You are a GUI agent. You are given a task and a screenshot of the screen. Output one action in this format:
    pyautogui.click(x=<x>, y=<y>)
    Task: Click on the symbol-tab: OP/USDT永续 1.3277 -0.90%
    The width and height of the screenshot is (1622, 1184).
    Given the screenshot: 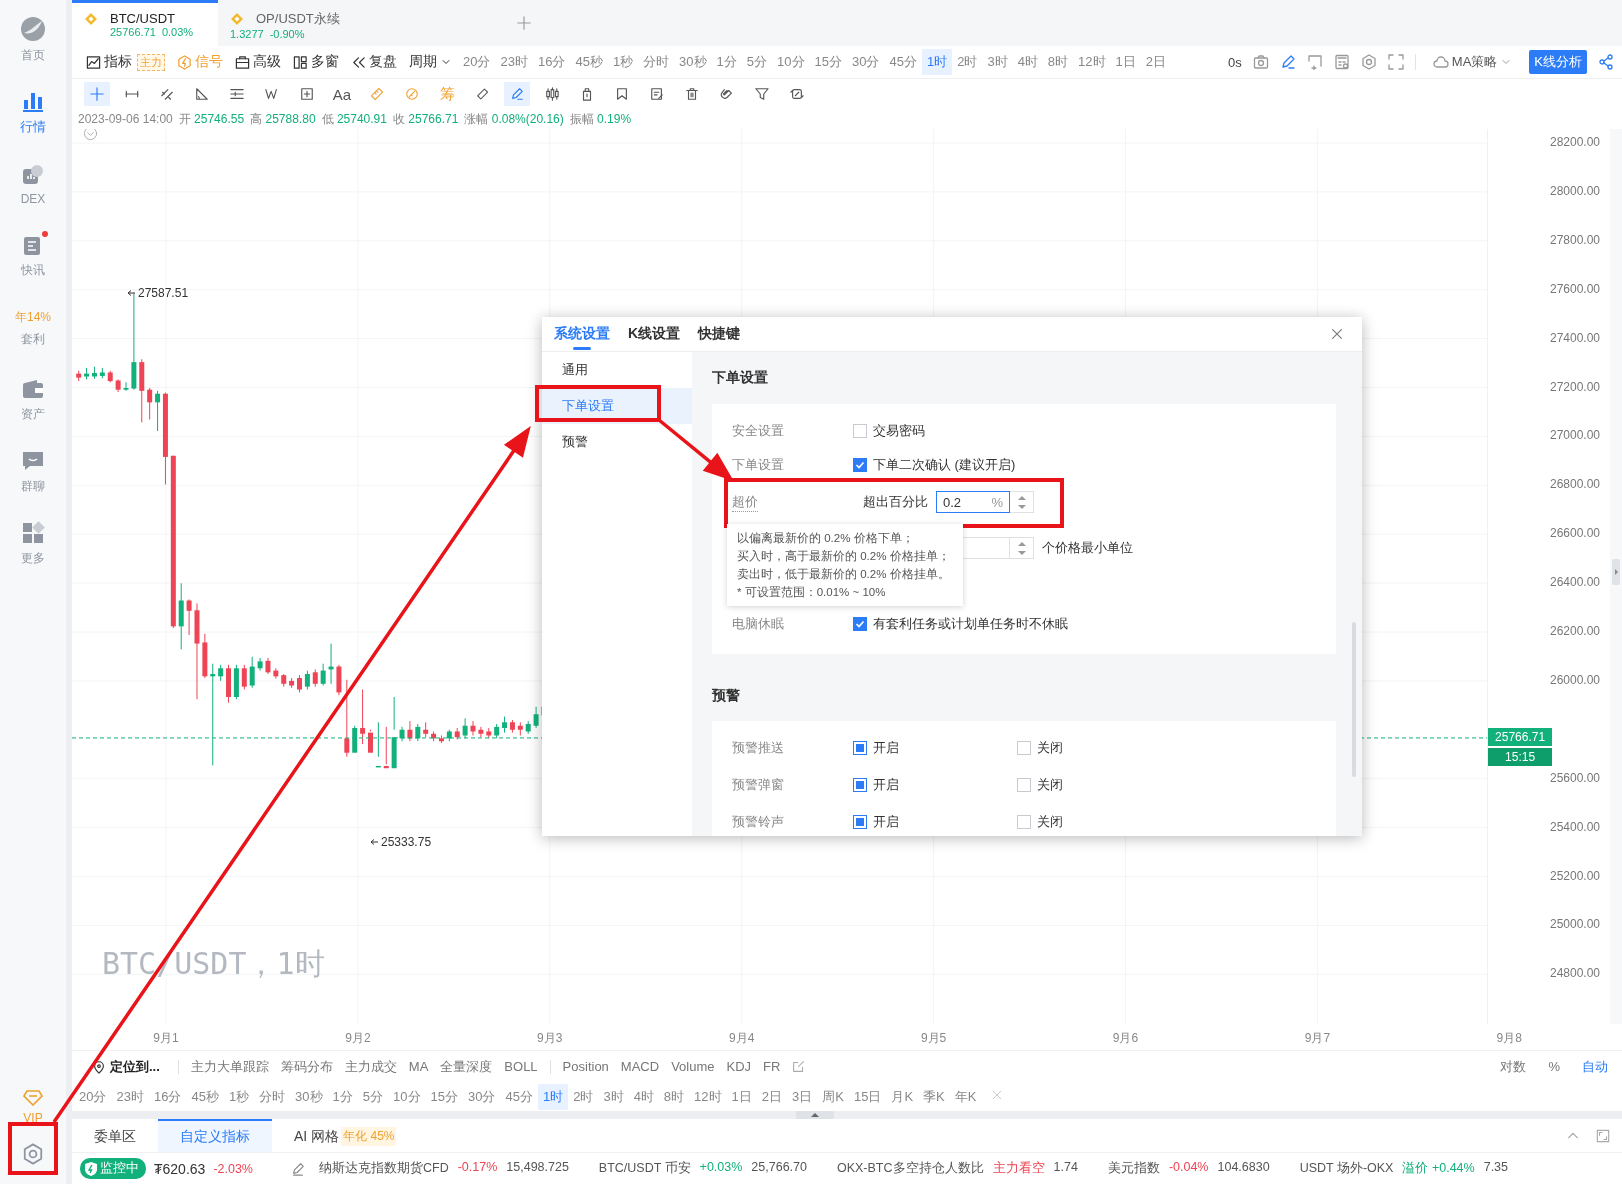 What is the action you would take?
    pyautogui.click(x=291, y=23)
    